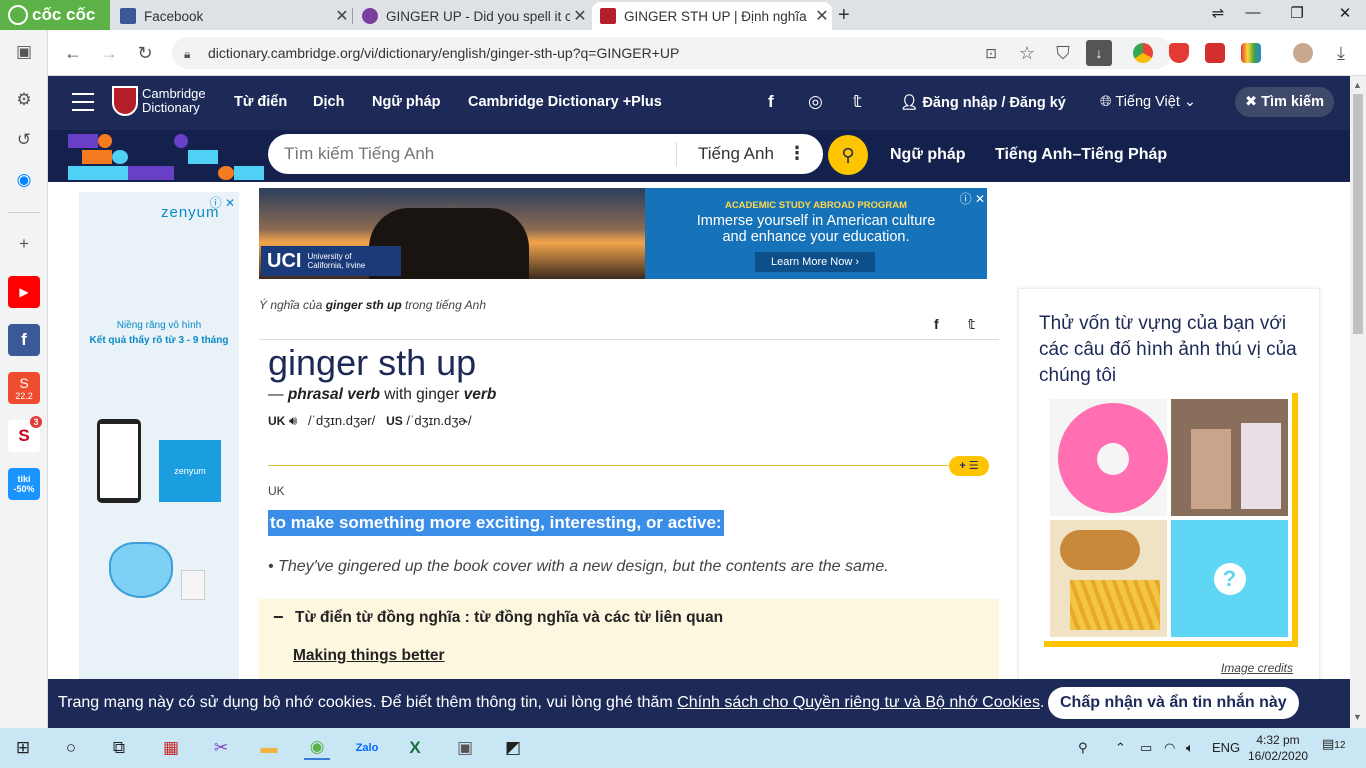 This screenshot has height=768, width=1366. What do you see at coordinates (119, 748) in the screenshot?
I see `task-view-icon: ⧉` at bounding box center [119, 748].